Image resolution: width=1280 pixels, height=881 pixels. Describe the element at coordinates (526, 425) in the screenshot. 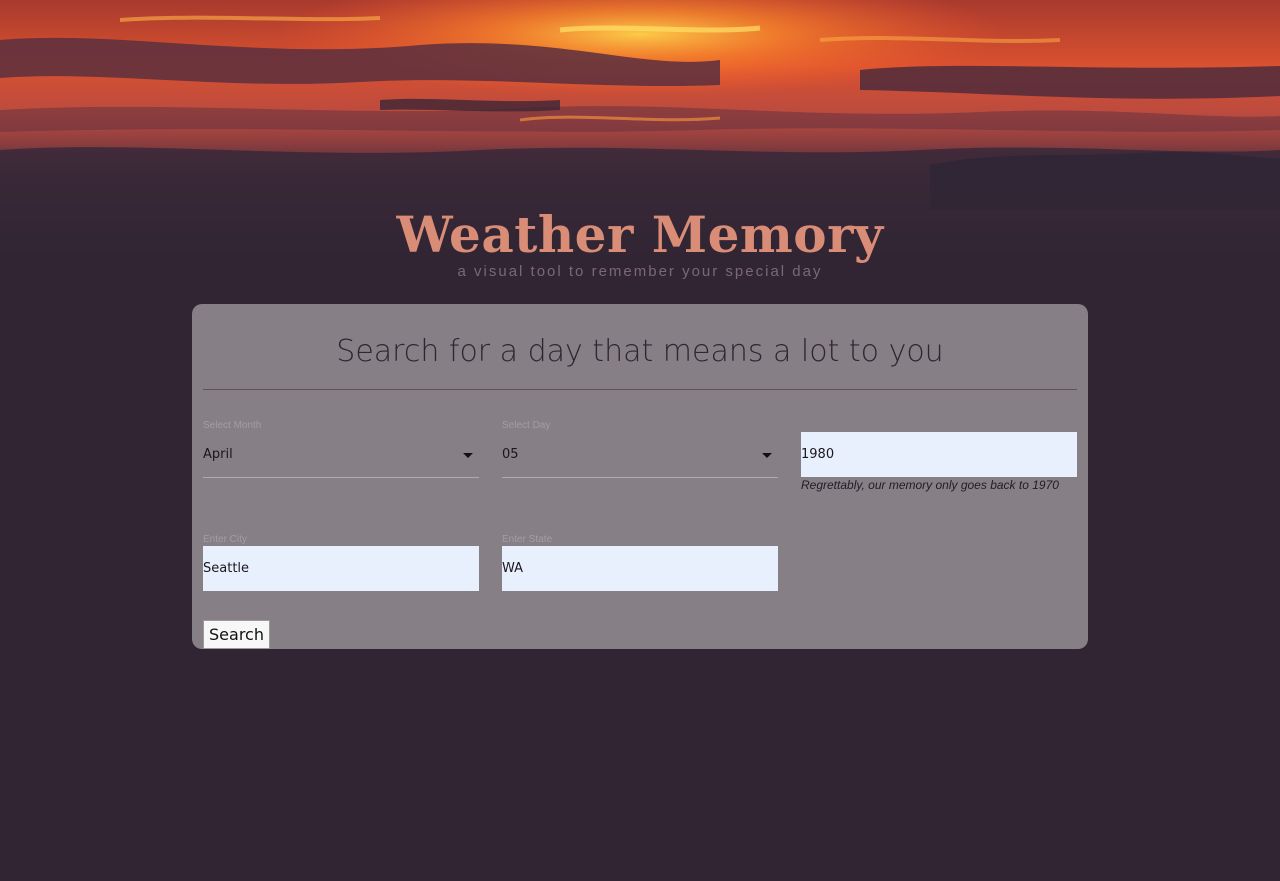

I see `day-label: Select Day` at that location.